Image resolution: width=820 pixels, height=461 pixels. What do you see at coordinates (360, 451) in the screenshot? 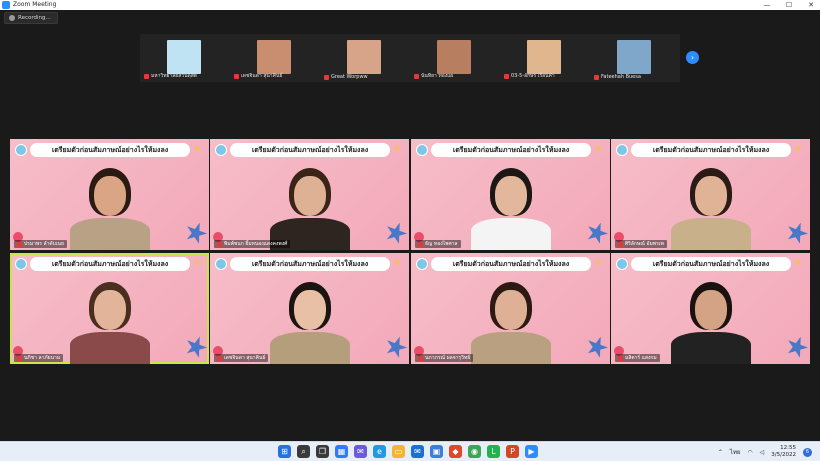
I see `chat-icon: ✉` at bounding box center [360, 451].